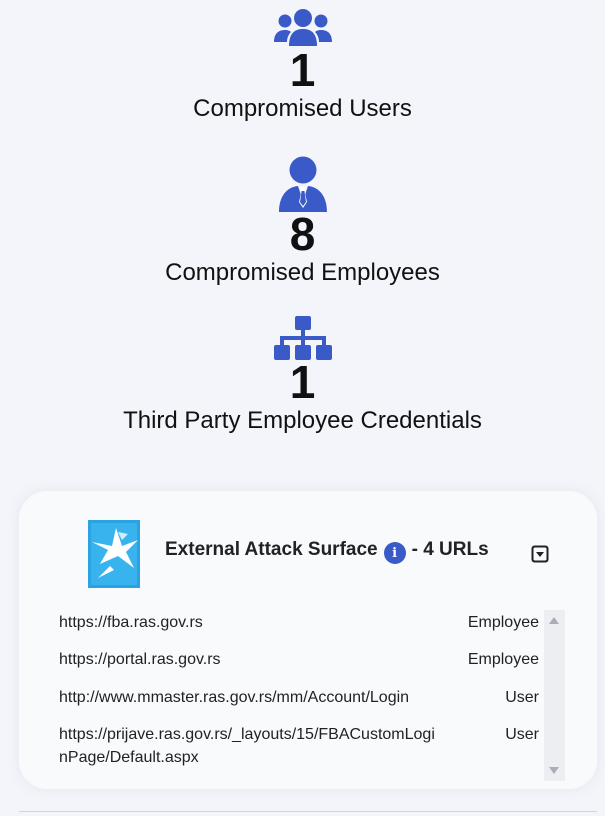 This screenshot has height=816, width=605. I want to click on stat-value: 8, so click(302, 234).